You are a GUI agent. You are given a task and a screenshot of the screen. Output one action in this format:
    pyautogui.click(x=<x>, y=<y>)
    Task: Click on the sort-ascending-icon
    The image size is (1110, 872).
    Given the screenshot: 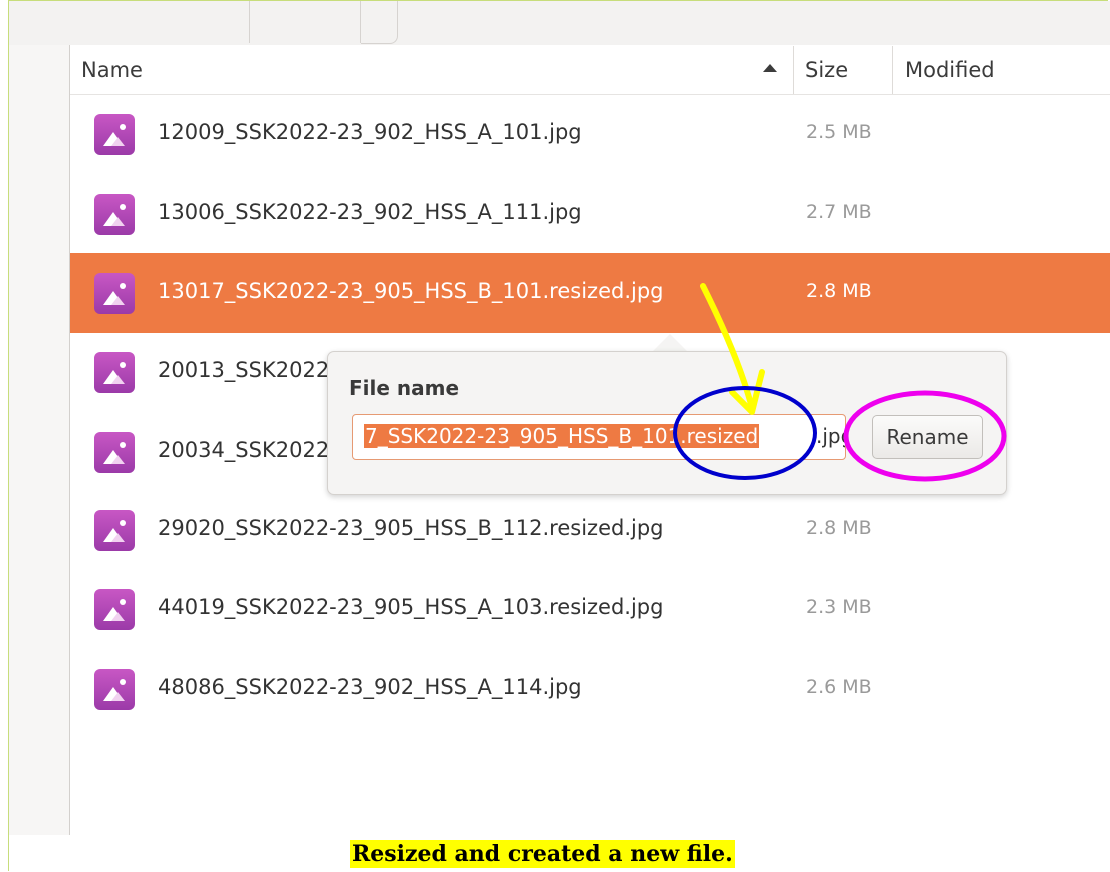 What is the action you would take?
    pyautogui.click(x=770, y=68)
    